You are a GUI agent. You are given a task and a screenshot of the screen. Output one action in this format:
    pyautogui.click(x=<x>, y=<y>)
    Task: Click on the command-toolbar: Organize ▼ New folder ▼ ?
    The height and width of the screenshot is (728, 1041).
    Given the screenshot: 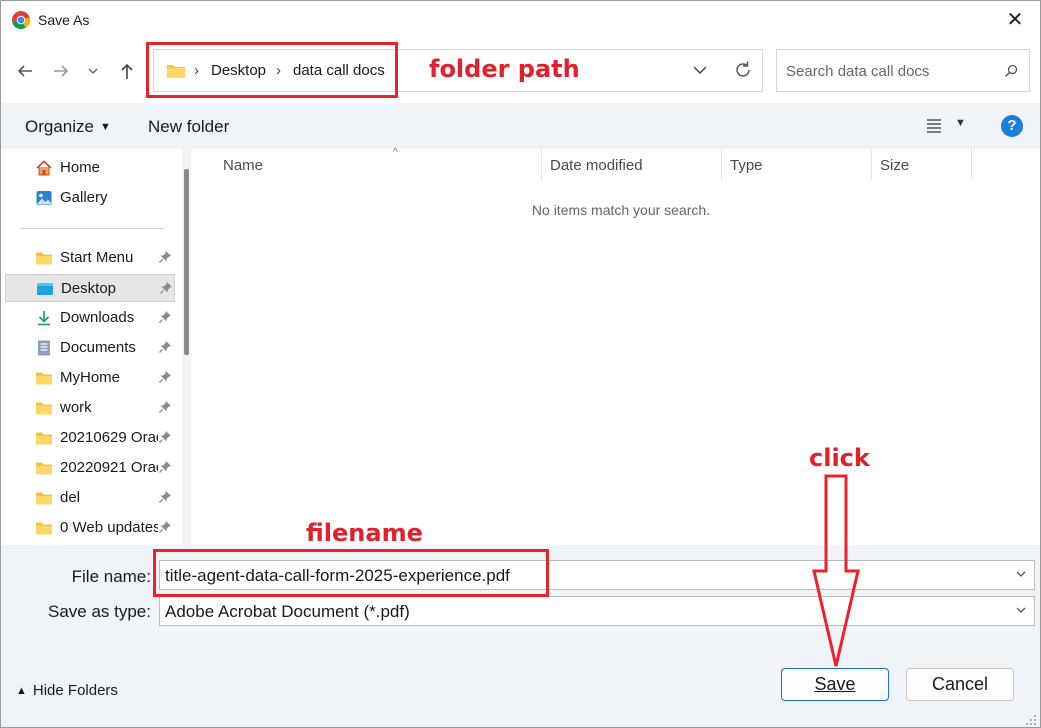 What is the action you would take?
    pyautogui.click(x=520, y=126)
    